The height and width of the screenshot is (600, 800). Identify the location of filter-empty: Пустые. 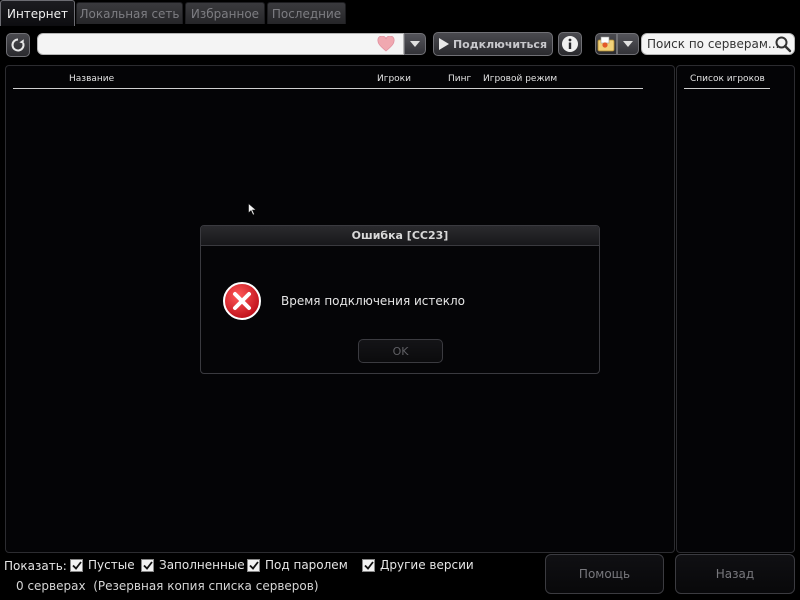
(102, 565).